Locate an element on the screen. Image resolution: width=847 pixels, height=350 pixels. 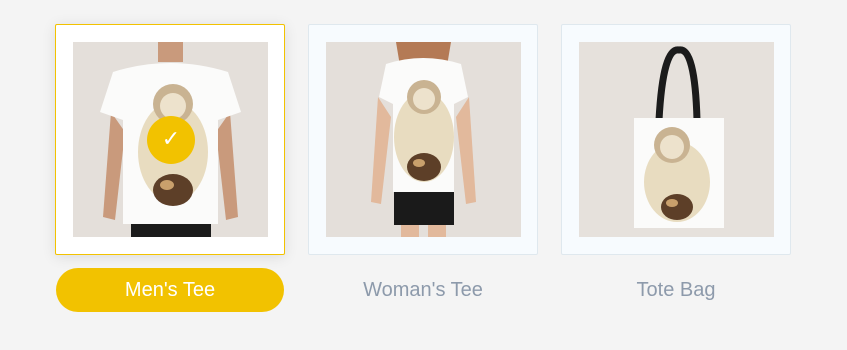
tote-bag-button: Tote Bag is located at coordinates (676, 290).